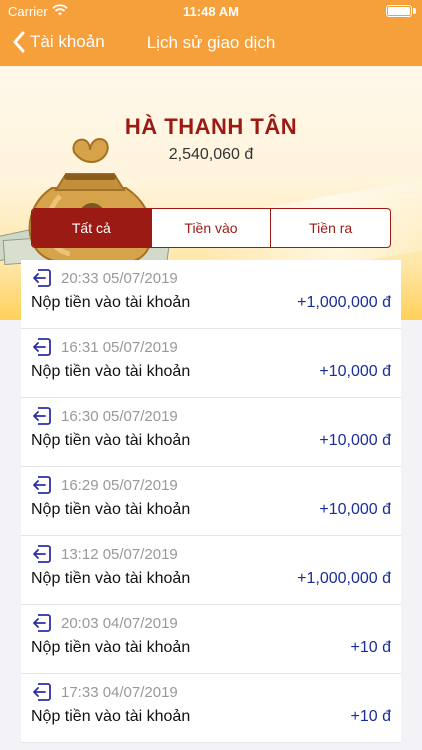 This screenshot has width=422, height=750. What do you see at coordinates (119, 623) in the screenshot?
I see `transaction-time: 20:03 04/07/2019` at bounding box center [119, 623].